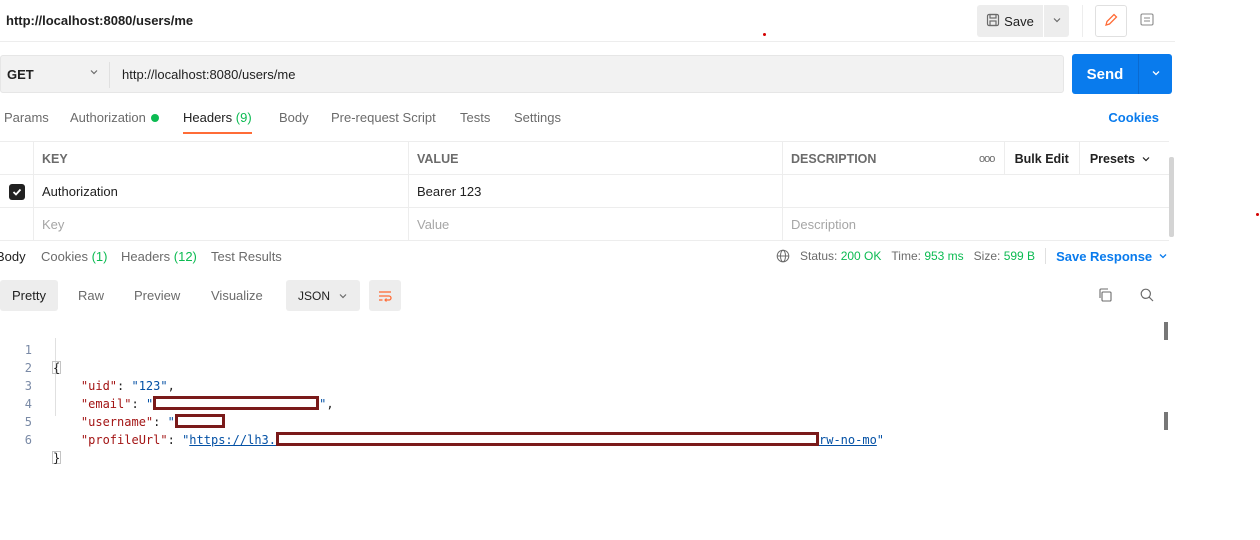 The image size is (1260, 540). I want to click on response-view-bar: Pretty Raw Preview Visualize JSON, so click(587, 296).